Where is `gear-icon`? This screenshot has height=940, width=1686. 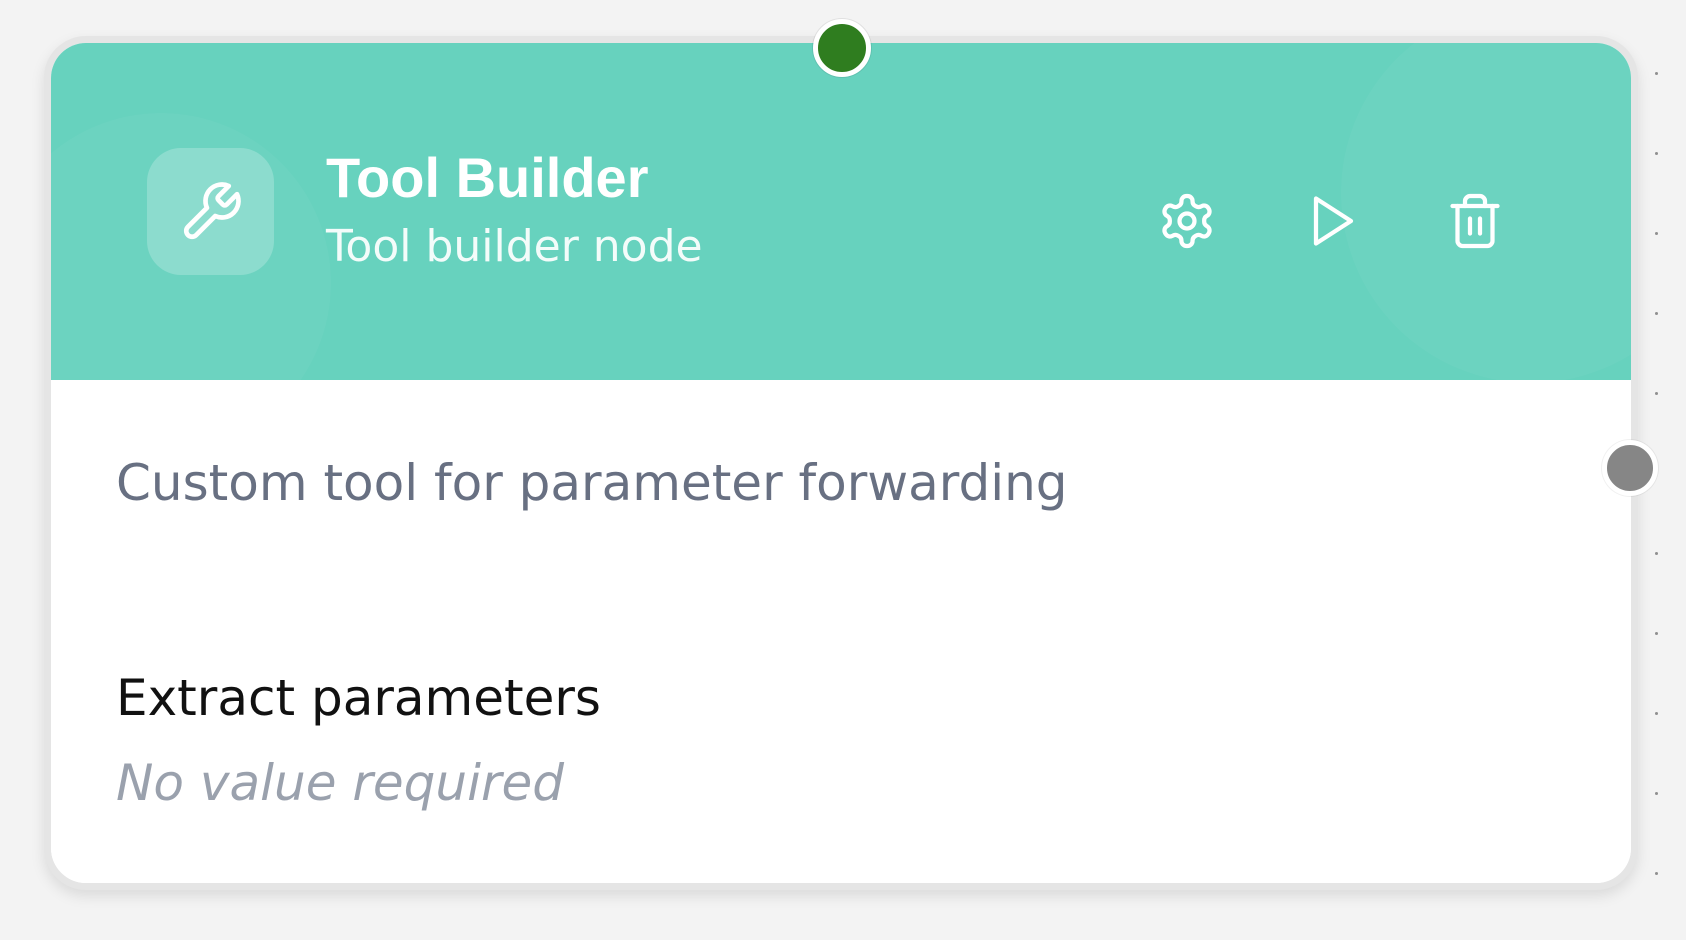
gear-icon is located at coordinates (1187, 221).